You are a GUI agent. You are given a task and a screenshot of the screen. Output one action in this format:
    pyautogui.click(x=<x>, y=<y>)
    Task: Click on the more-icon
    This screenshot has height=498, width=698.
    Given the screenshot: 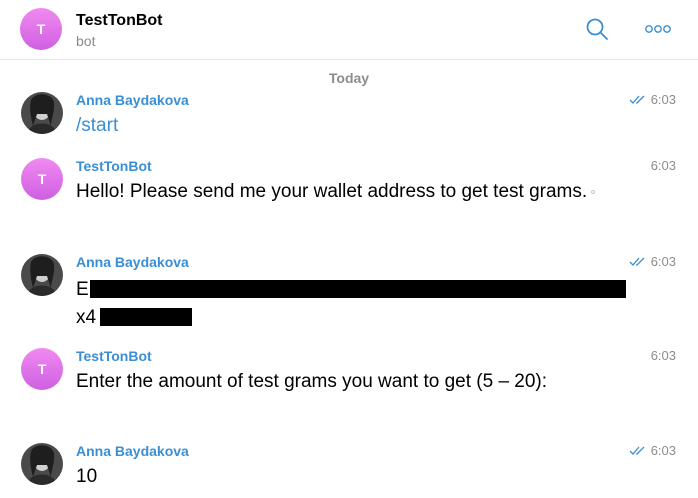 What is the action you would take?
    pyautogui.click(x=658, y=29)
    